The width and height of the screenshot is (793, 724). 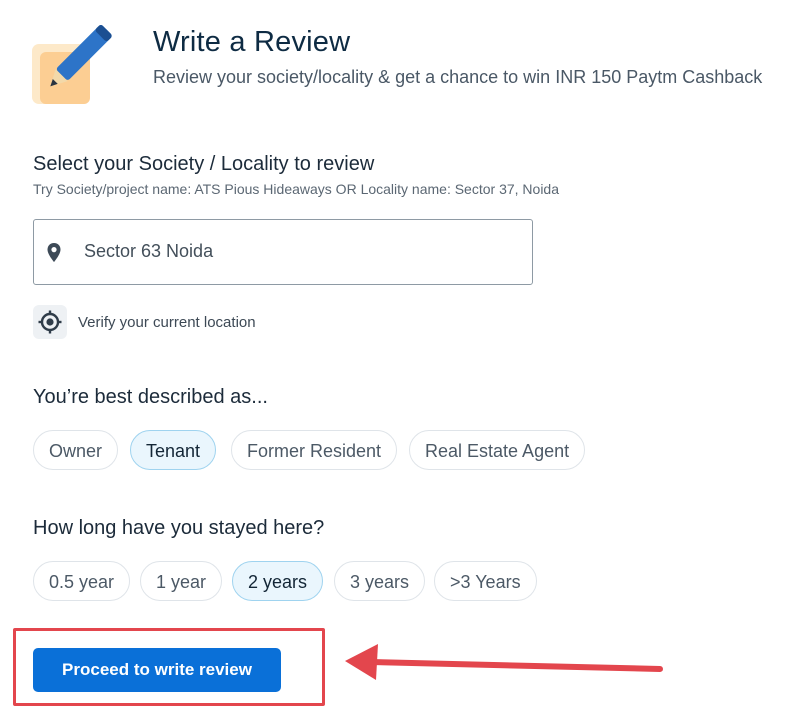 I want to click on chip-half-year: 0.5 year, so click(x=82, y=581).